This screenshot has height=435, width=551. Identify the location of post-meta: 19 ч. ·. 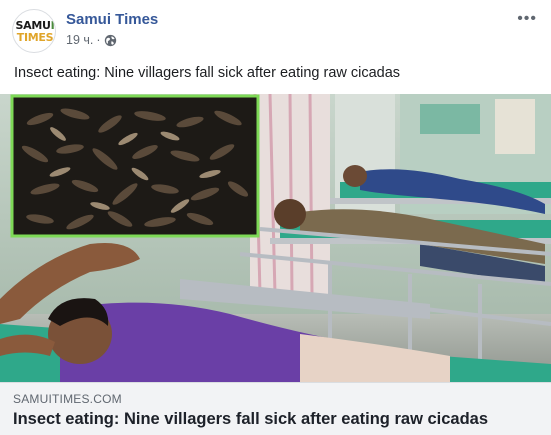
(91, 40).